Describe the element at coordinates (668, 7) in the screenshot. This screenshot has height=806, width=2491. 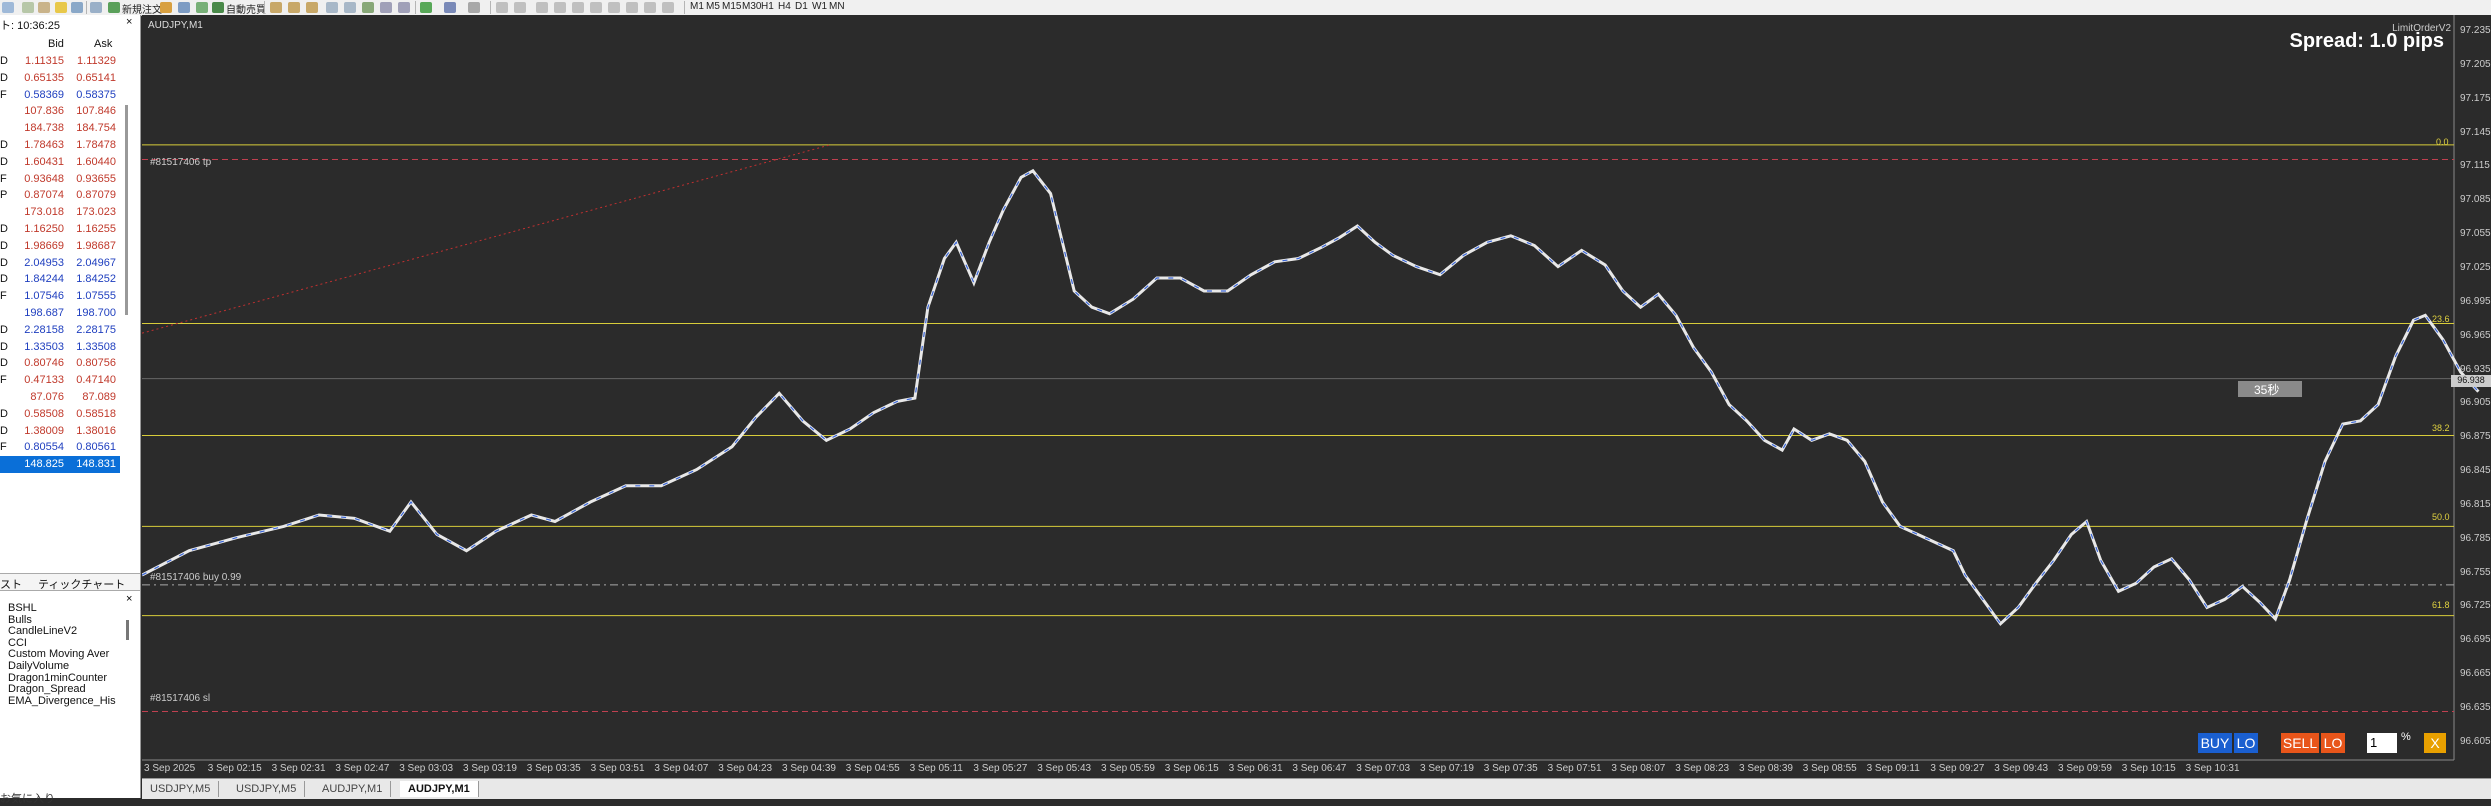
I see `arrows-icon` at that location.